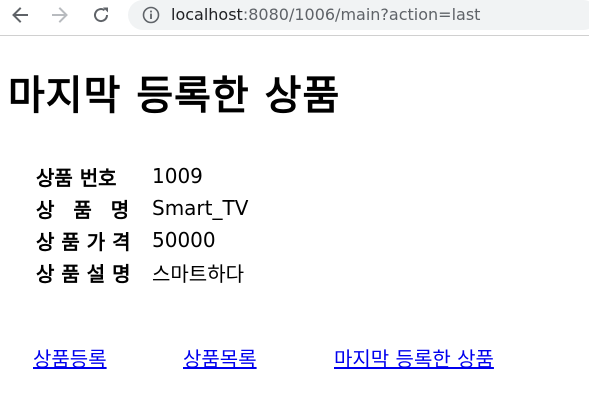 Image resolution: width=589 pixels, height=420 pixels. I want to click on reload-button, so click(101, 15).